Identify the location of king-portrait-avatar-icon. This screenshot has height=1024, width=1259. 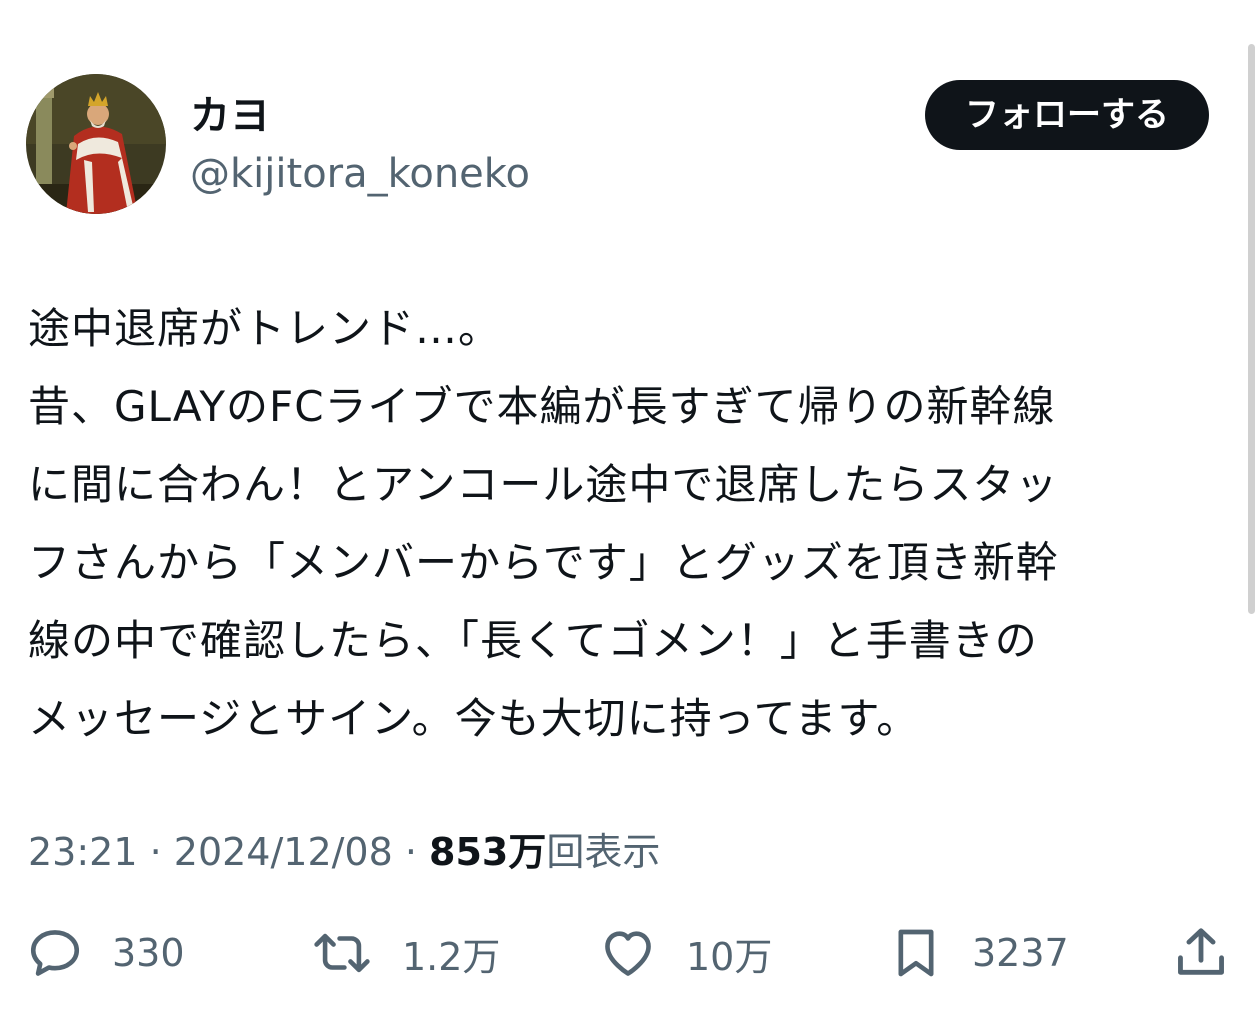
(96, 144).